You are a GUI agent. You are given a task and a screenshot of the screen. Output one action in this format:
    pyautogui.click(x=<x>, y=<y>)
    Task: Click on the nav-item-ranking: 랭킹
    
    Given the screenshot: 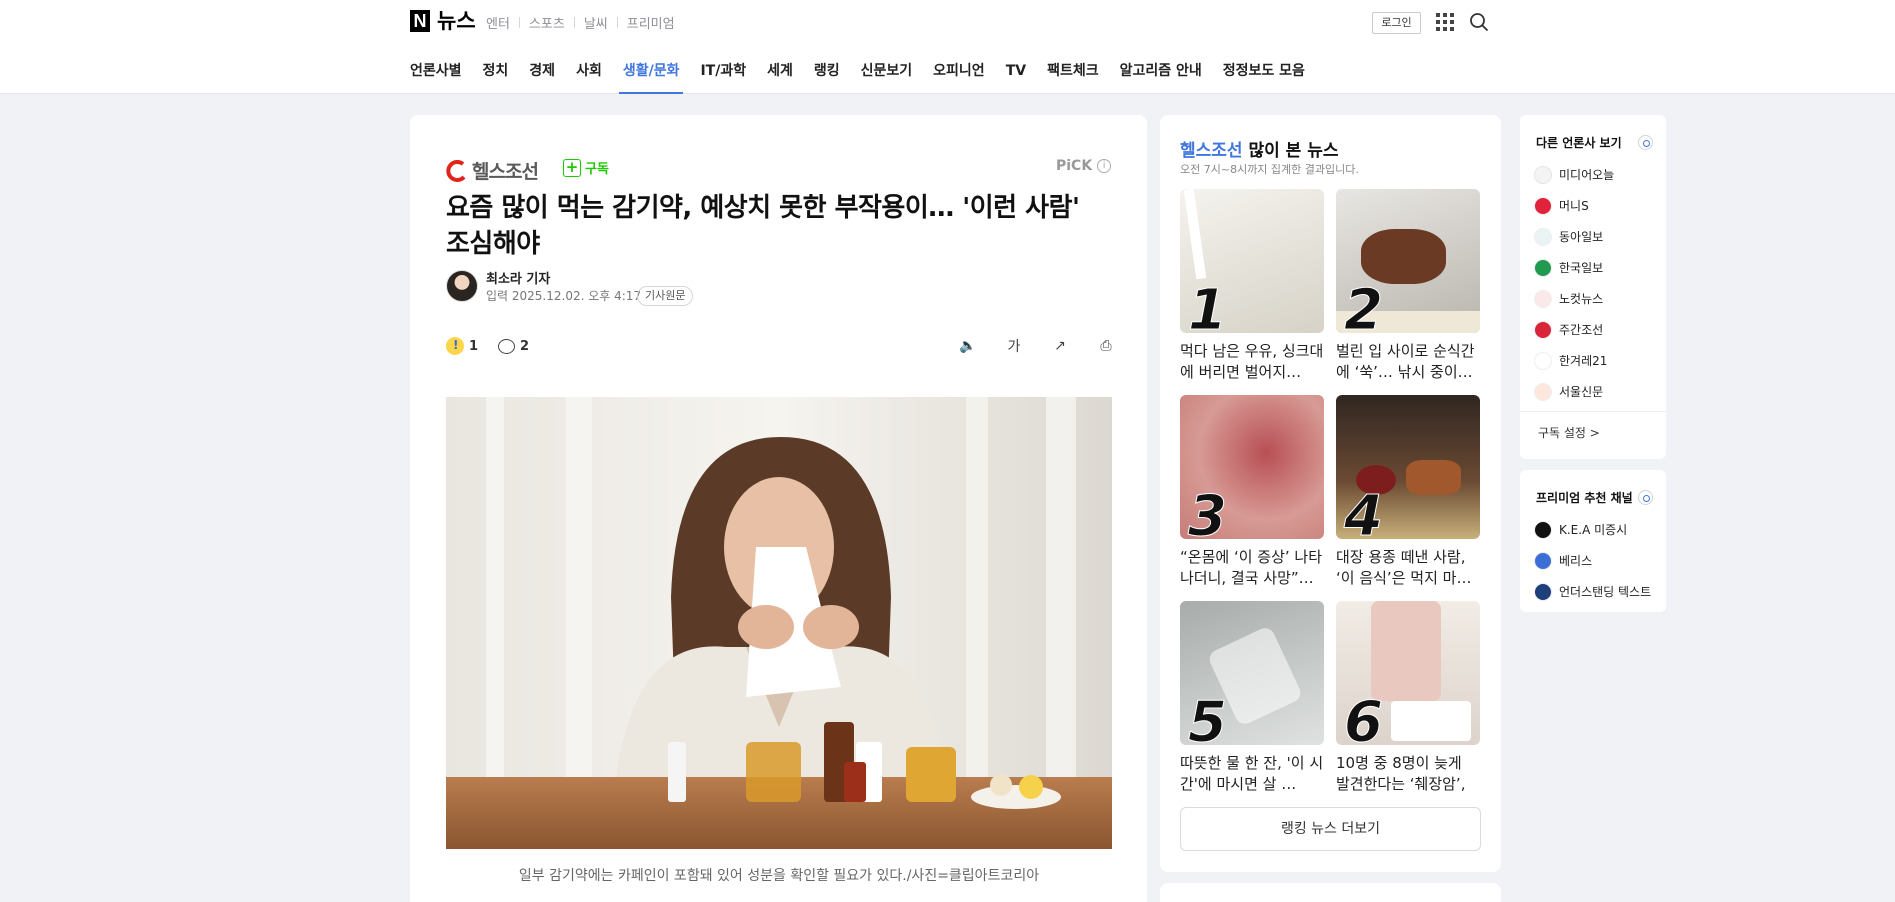 What is the action you would take?
    pyautogui.click(x=827, y=77)
    